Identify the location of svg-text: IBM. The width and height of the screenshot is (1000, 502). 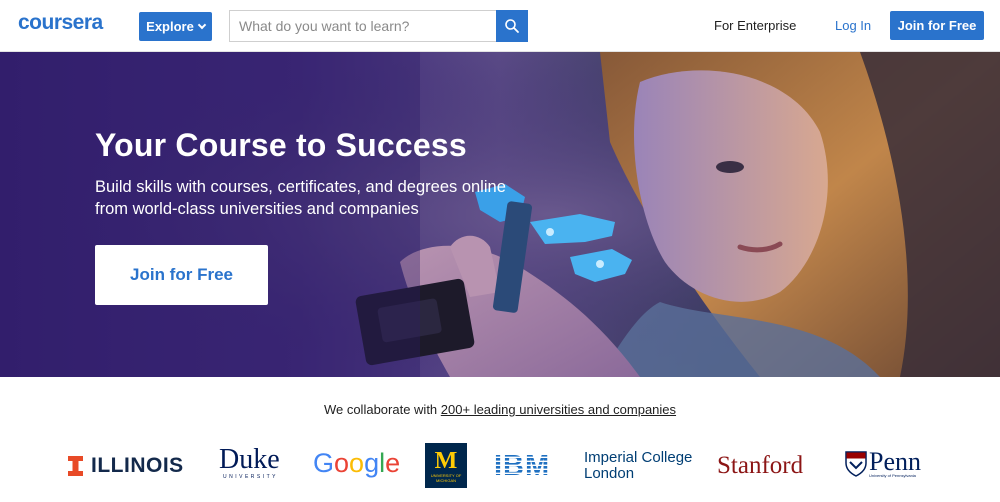
(522, 466).